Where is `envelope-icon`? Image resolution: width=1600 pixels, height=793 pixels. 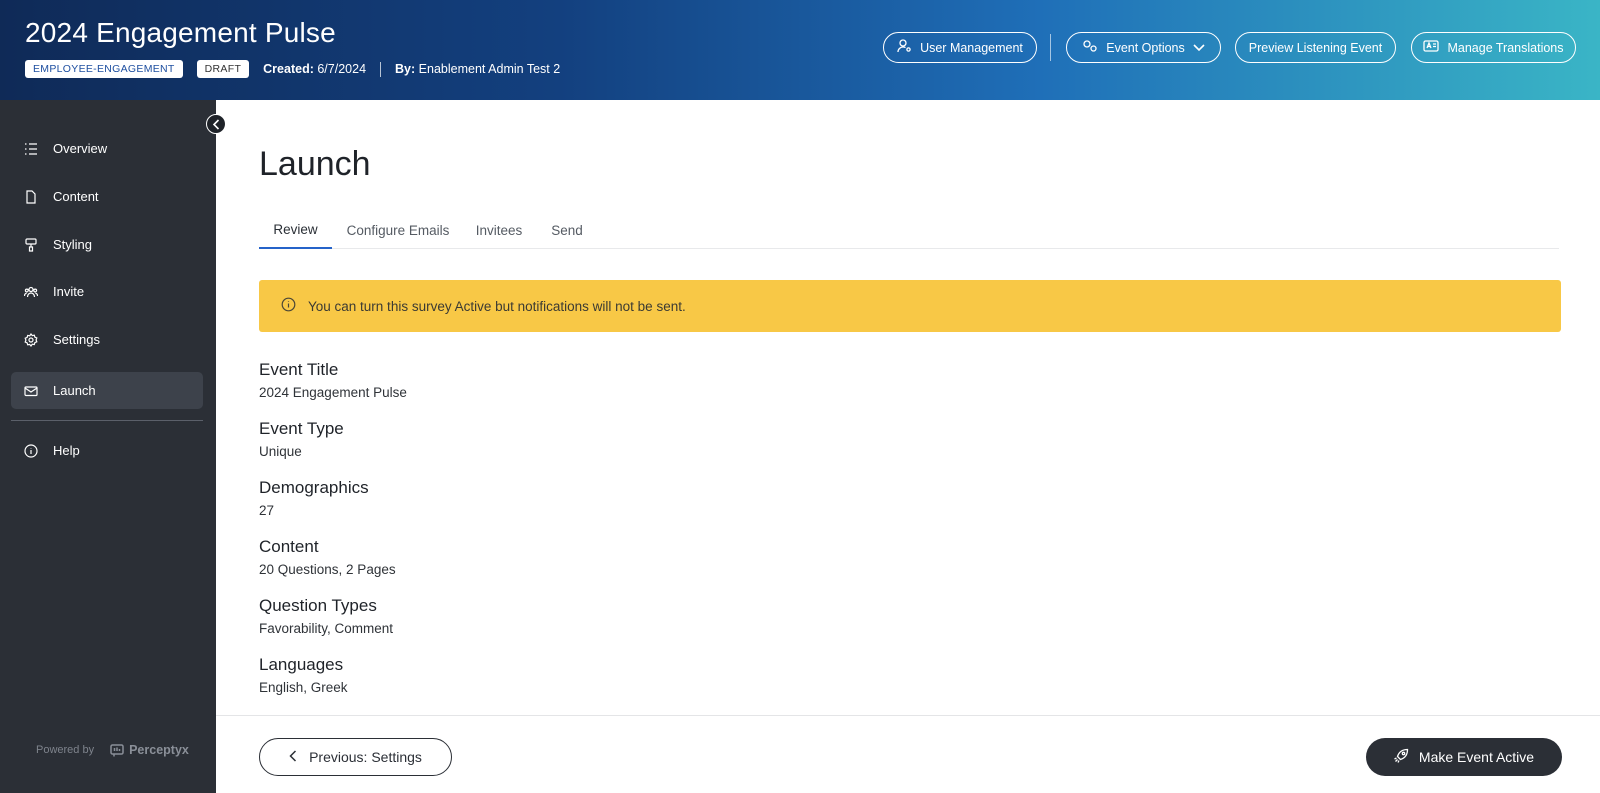
envelope-icon is located at coordinates (31, 390).